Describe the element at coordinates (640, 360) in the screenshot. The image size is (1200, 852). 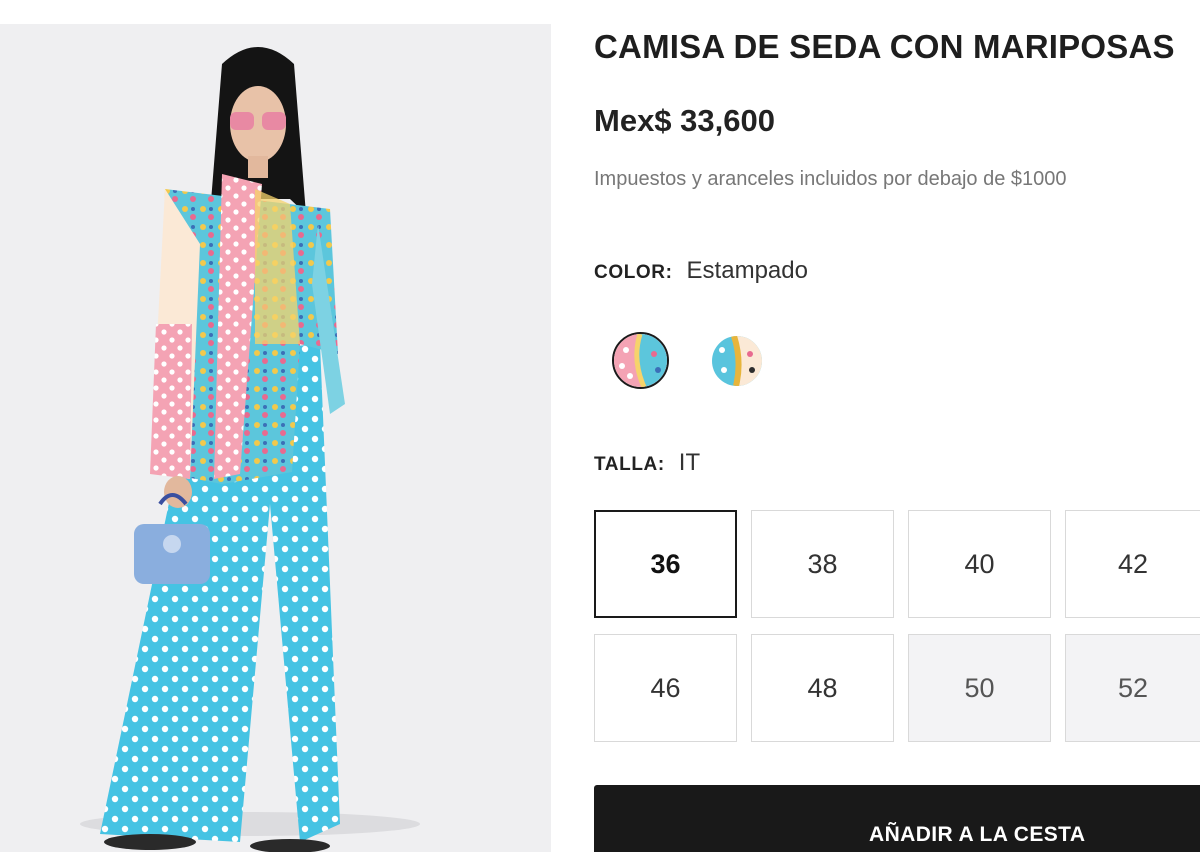
I see `pink-print-swatch-icon` at that location.